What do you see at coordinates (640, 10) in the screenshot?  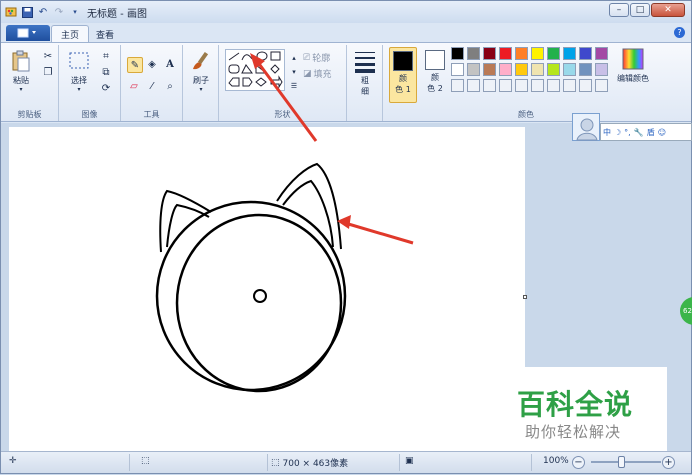 I see `maximize-button: □` at bounding box center [640, 10].